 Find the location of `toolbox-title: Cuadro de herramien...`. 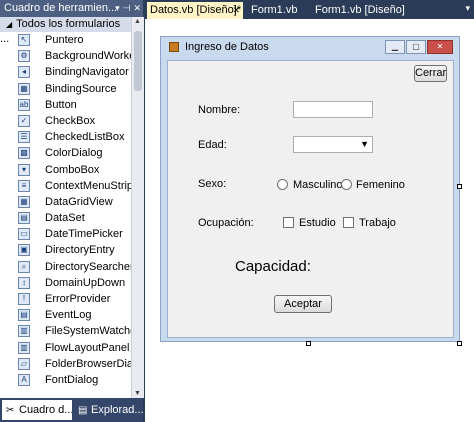

toolbox-title: Cuadro de herramien... is located at coordinates (61, 8).